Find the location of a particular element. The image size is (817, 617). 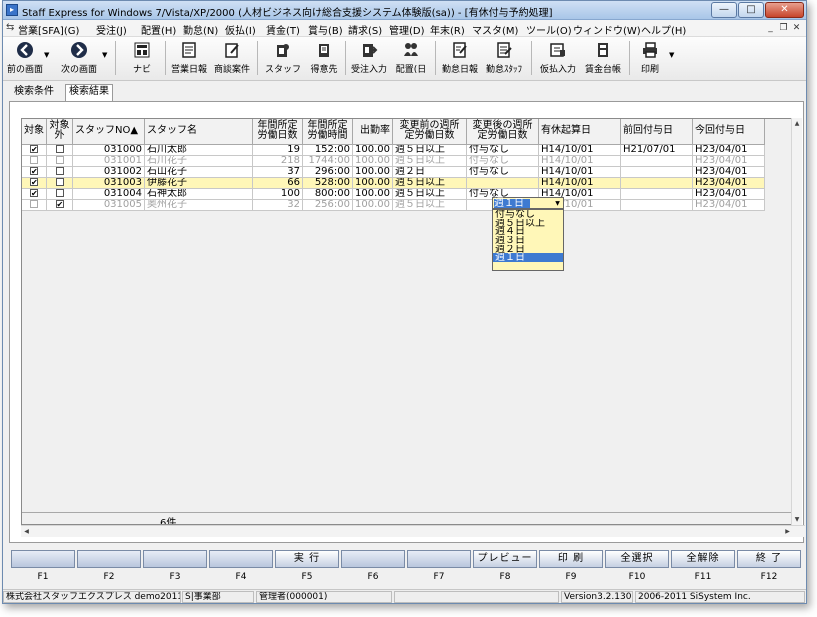

menu-attendance: 勤怠(N) is located at coordinates (200, 29).